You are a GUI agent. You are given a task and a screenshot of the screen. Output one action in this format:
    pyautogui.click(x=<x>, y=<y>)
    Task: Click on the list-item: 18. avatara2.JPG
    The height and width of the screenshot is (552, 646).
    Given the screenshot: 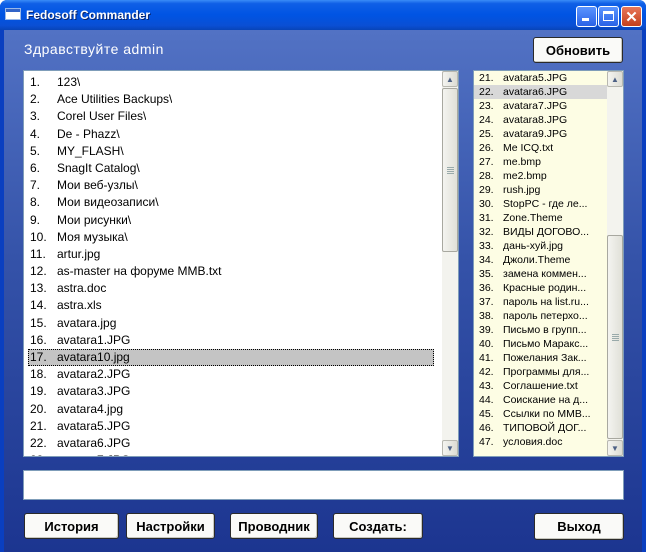 What is the action you would take?
    pyautogui.click(x=231, y=374)
    